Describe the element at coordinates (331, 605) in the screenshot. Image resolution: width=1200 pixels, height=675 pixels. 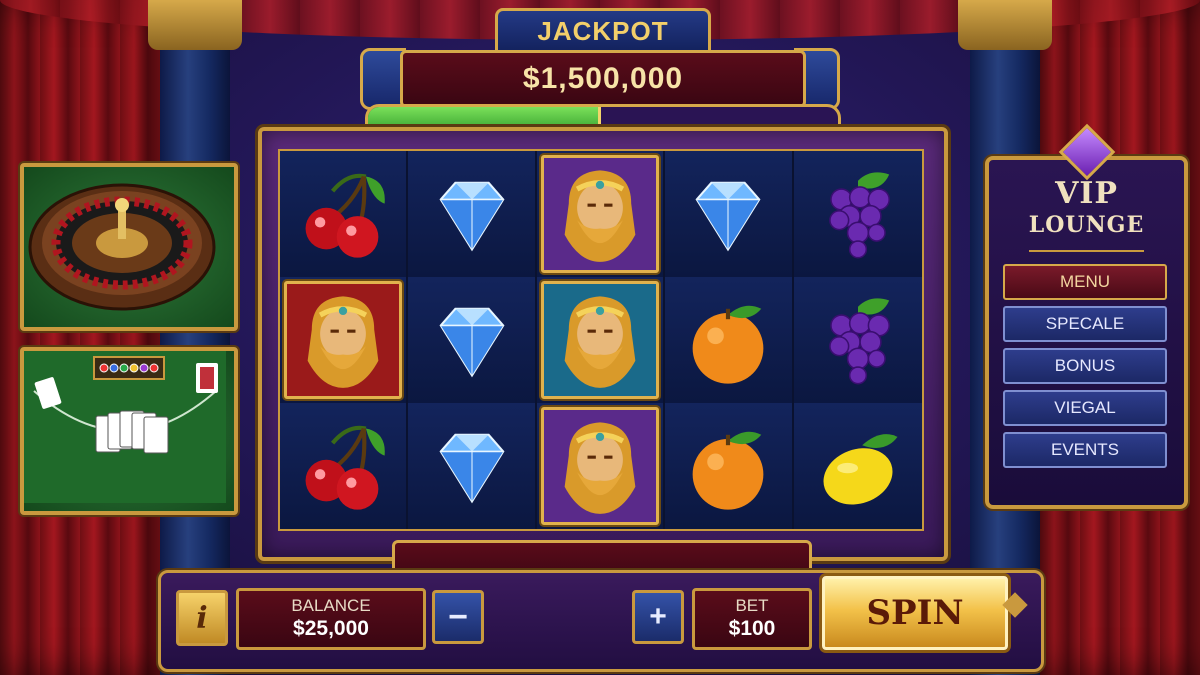
I see `balance-label: BALANCE` at that location.